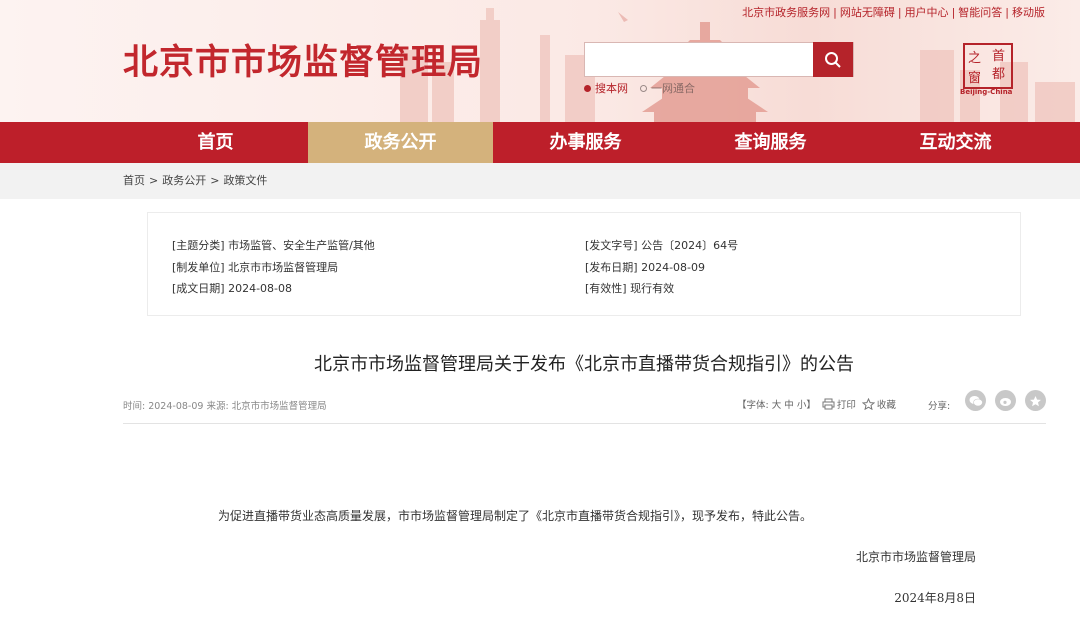 This screenshot has width=1080, height=622. I want to click on share-weibo-button, so click(1005, 400).